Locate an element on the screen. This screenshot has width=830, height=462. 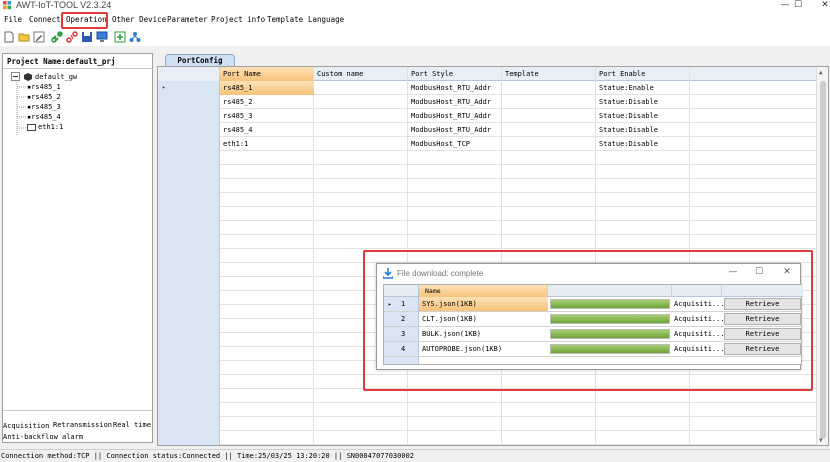
col-header-template: Template is located at coordinates (549, 74).